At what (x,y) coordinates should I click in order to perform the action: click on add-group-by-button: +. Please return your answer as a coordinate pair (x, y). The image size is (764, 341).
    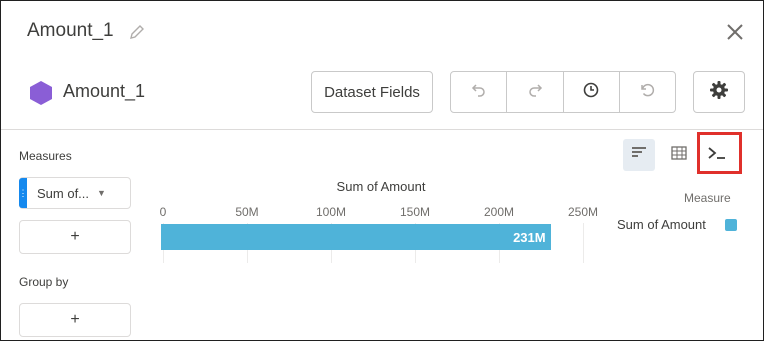
    Looking at the image, I should click on (75, 320).